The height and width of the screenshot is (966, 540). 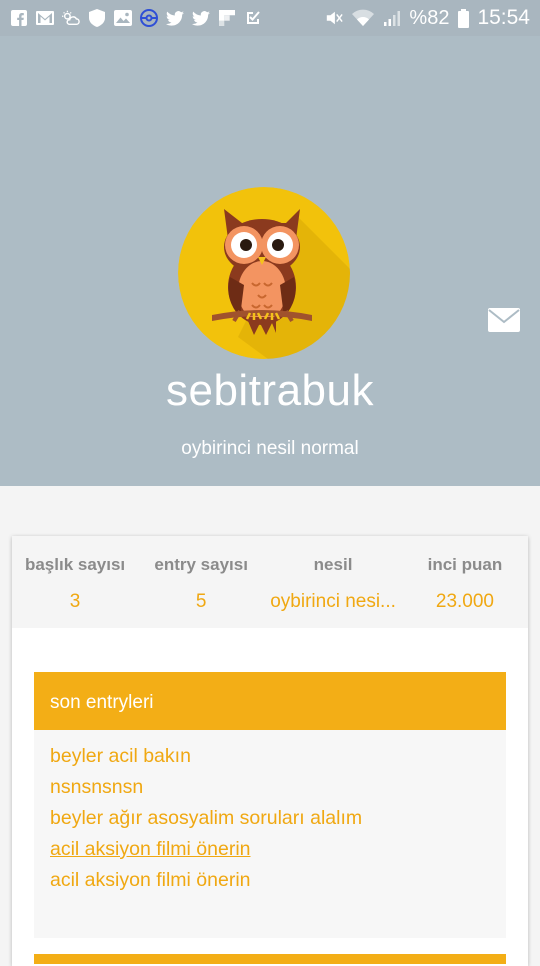 I want to click on flipboard-icon, so click(x=227, y=18).